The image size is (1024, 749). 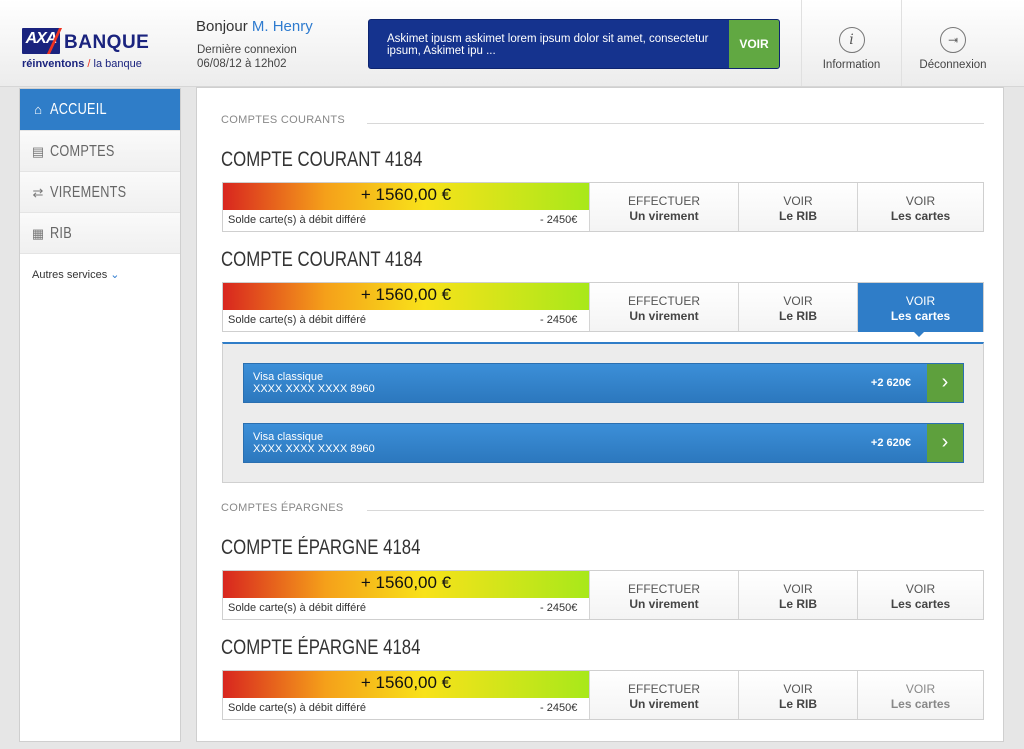 What do you see at coordinates (100, 151) in the screenshot?
I see `sidebar-item-comptes: ▤ COMPTES` at bounding box center [100, 151].